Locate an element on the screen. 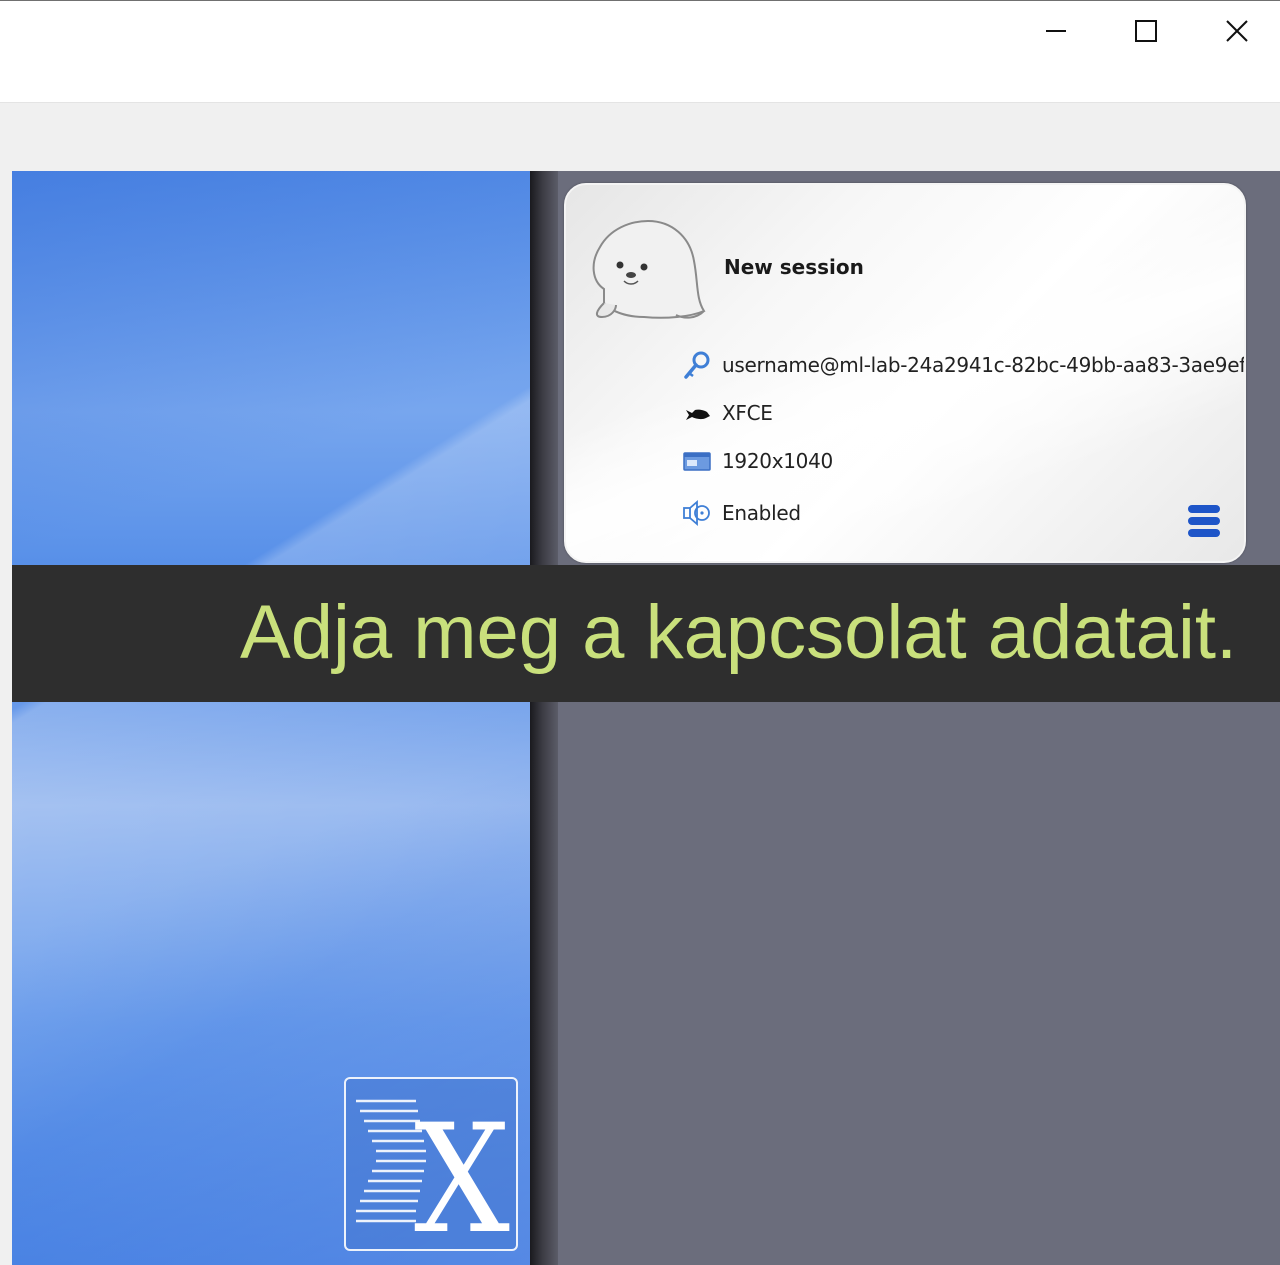 The width and height of the screenshot is (1280, 1265). minimize-button is located at coordinates (1056, 31).